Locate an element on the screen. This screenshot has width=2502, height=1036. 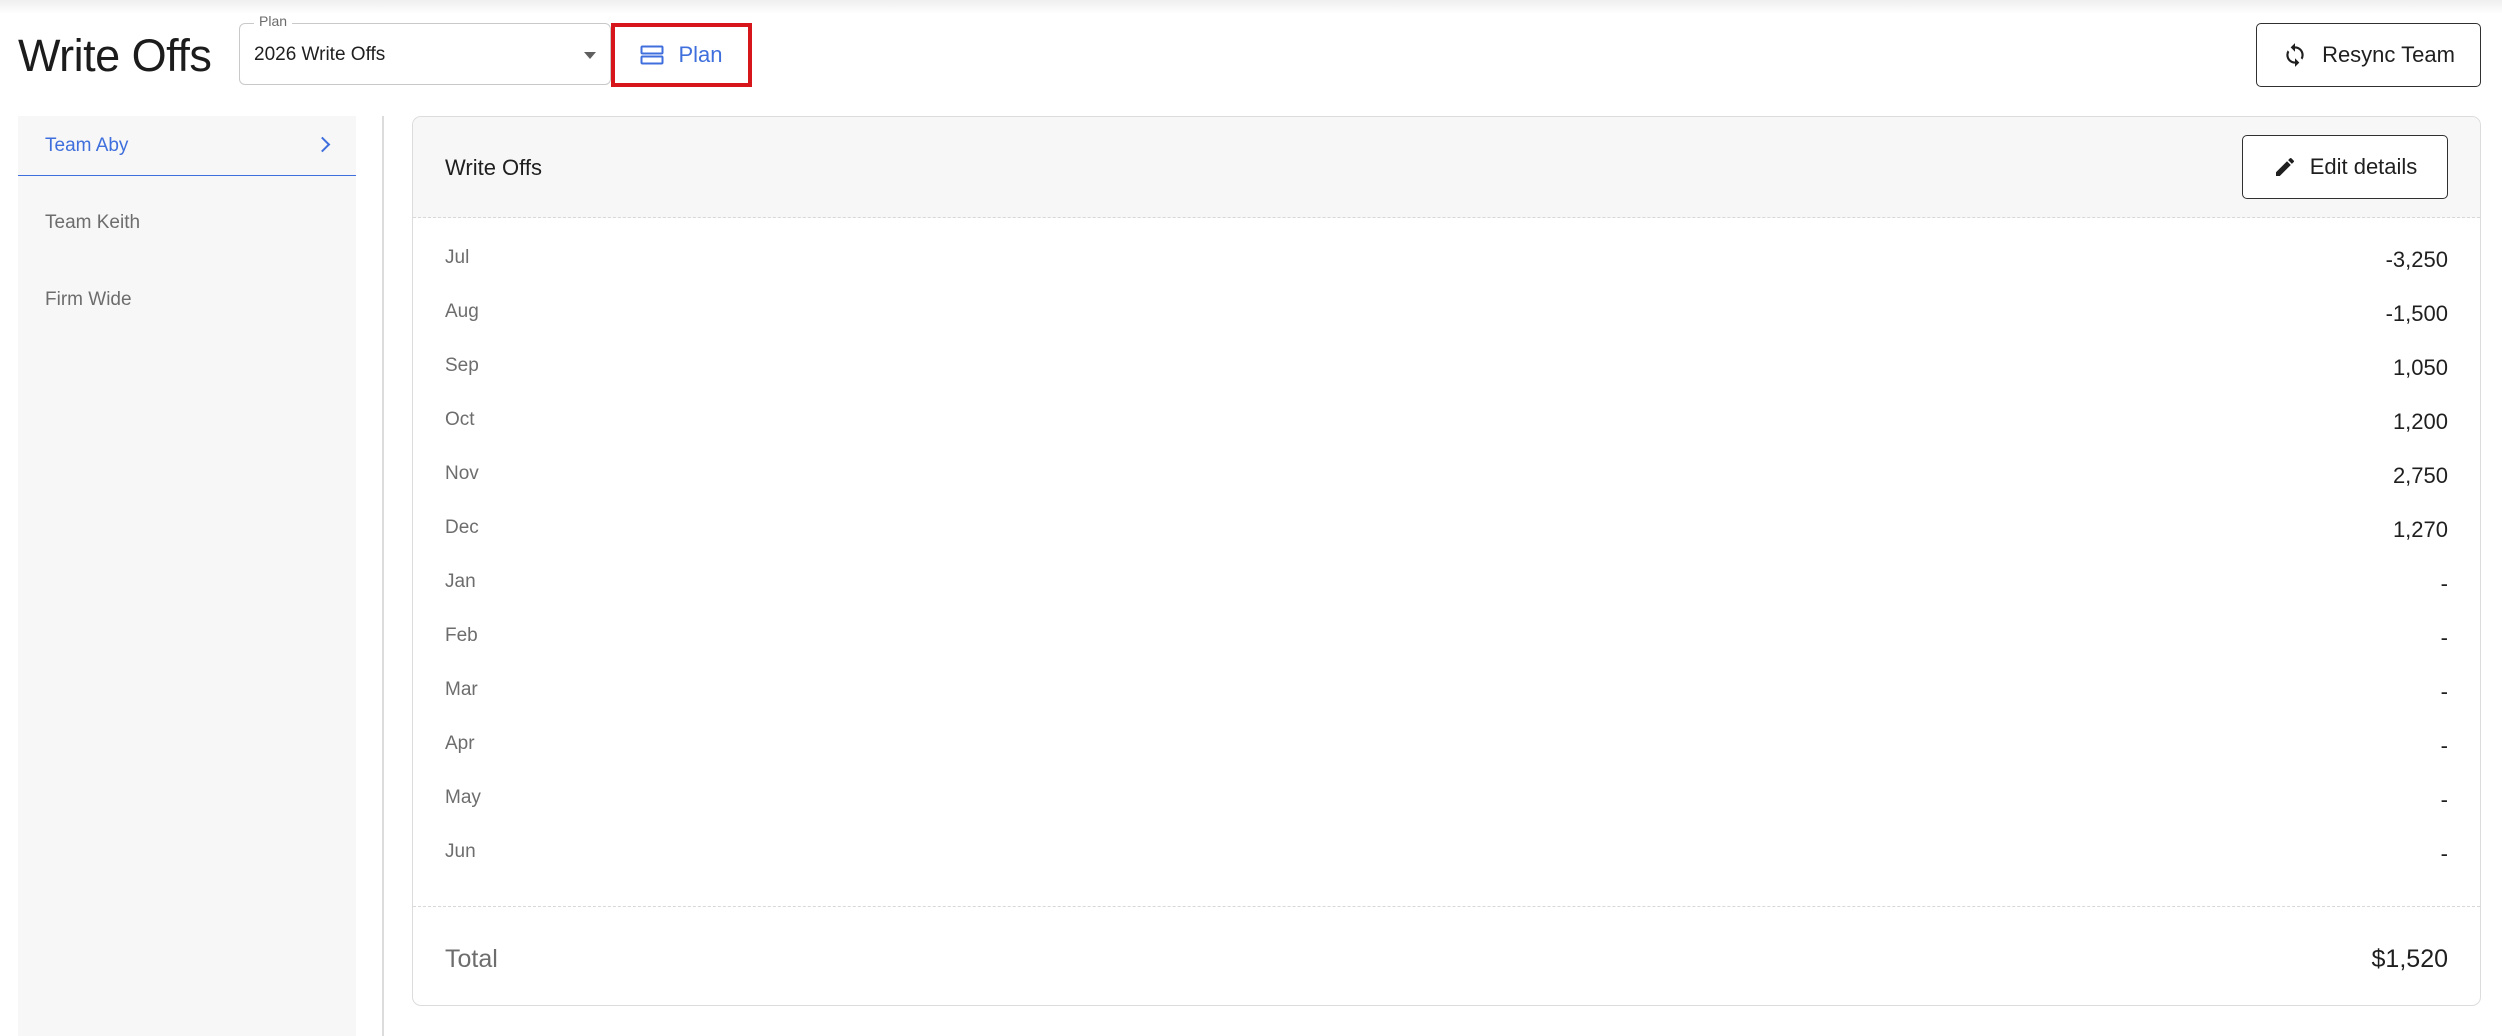
sidebar-item-team-keith: Team Keith is located at coordinates (187, 223).